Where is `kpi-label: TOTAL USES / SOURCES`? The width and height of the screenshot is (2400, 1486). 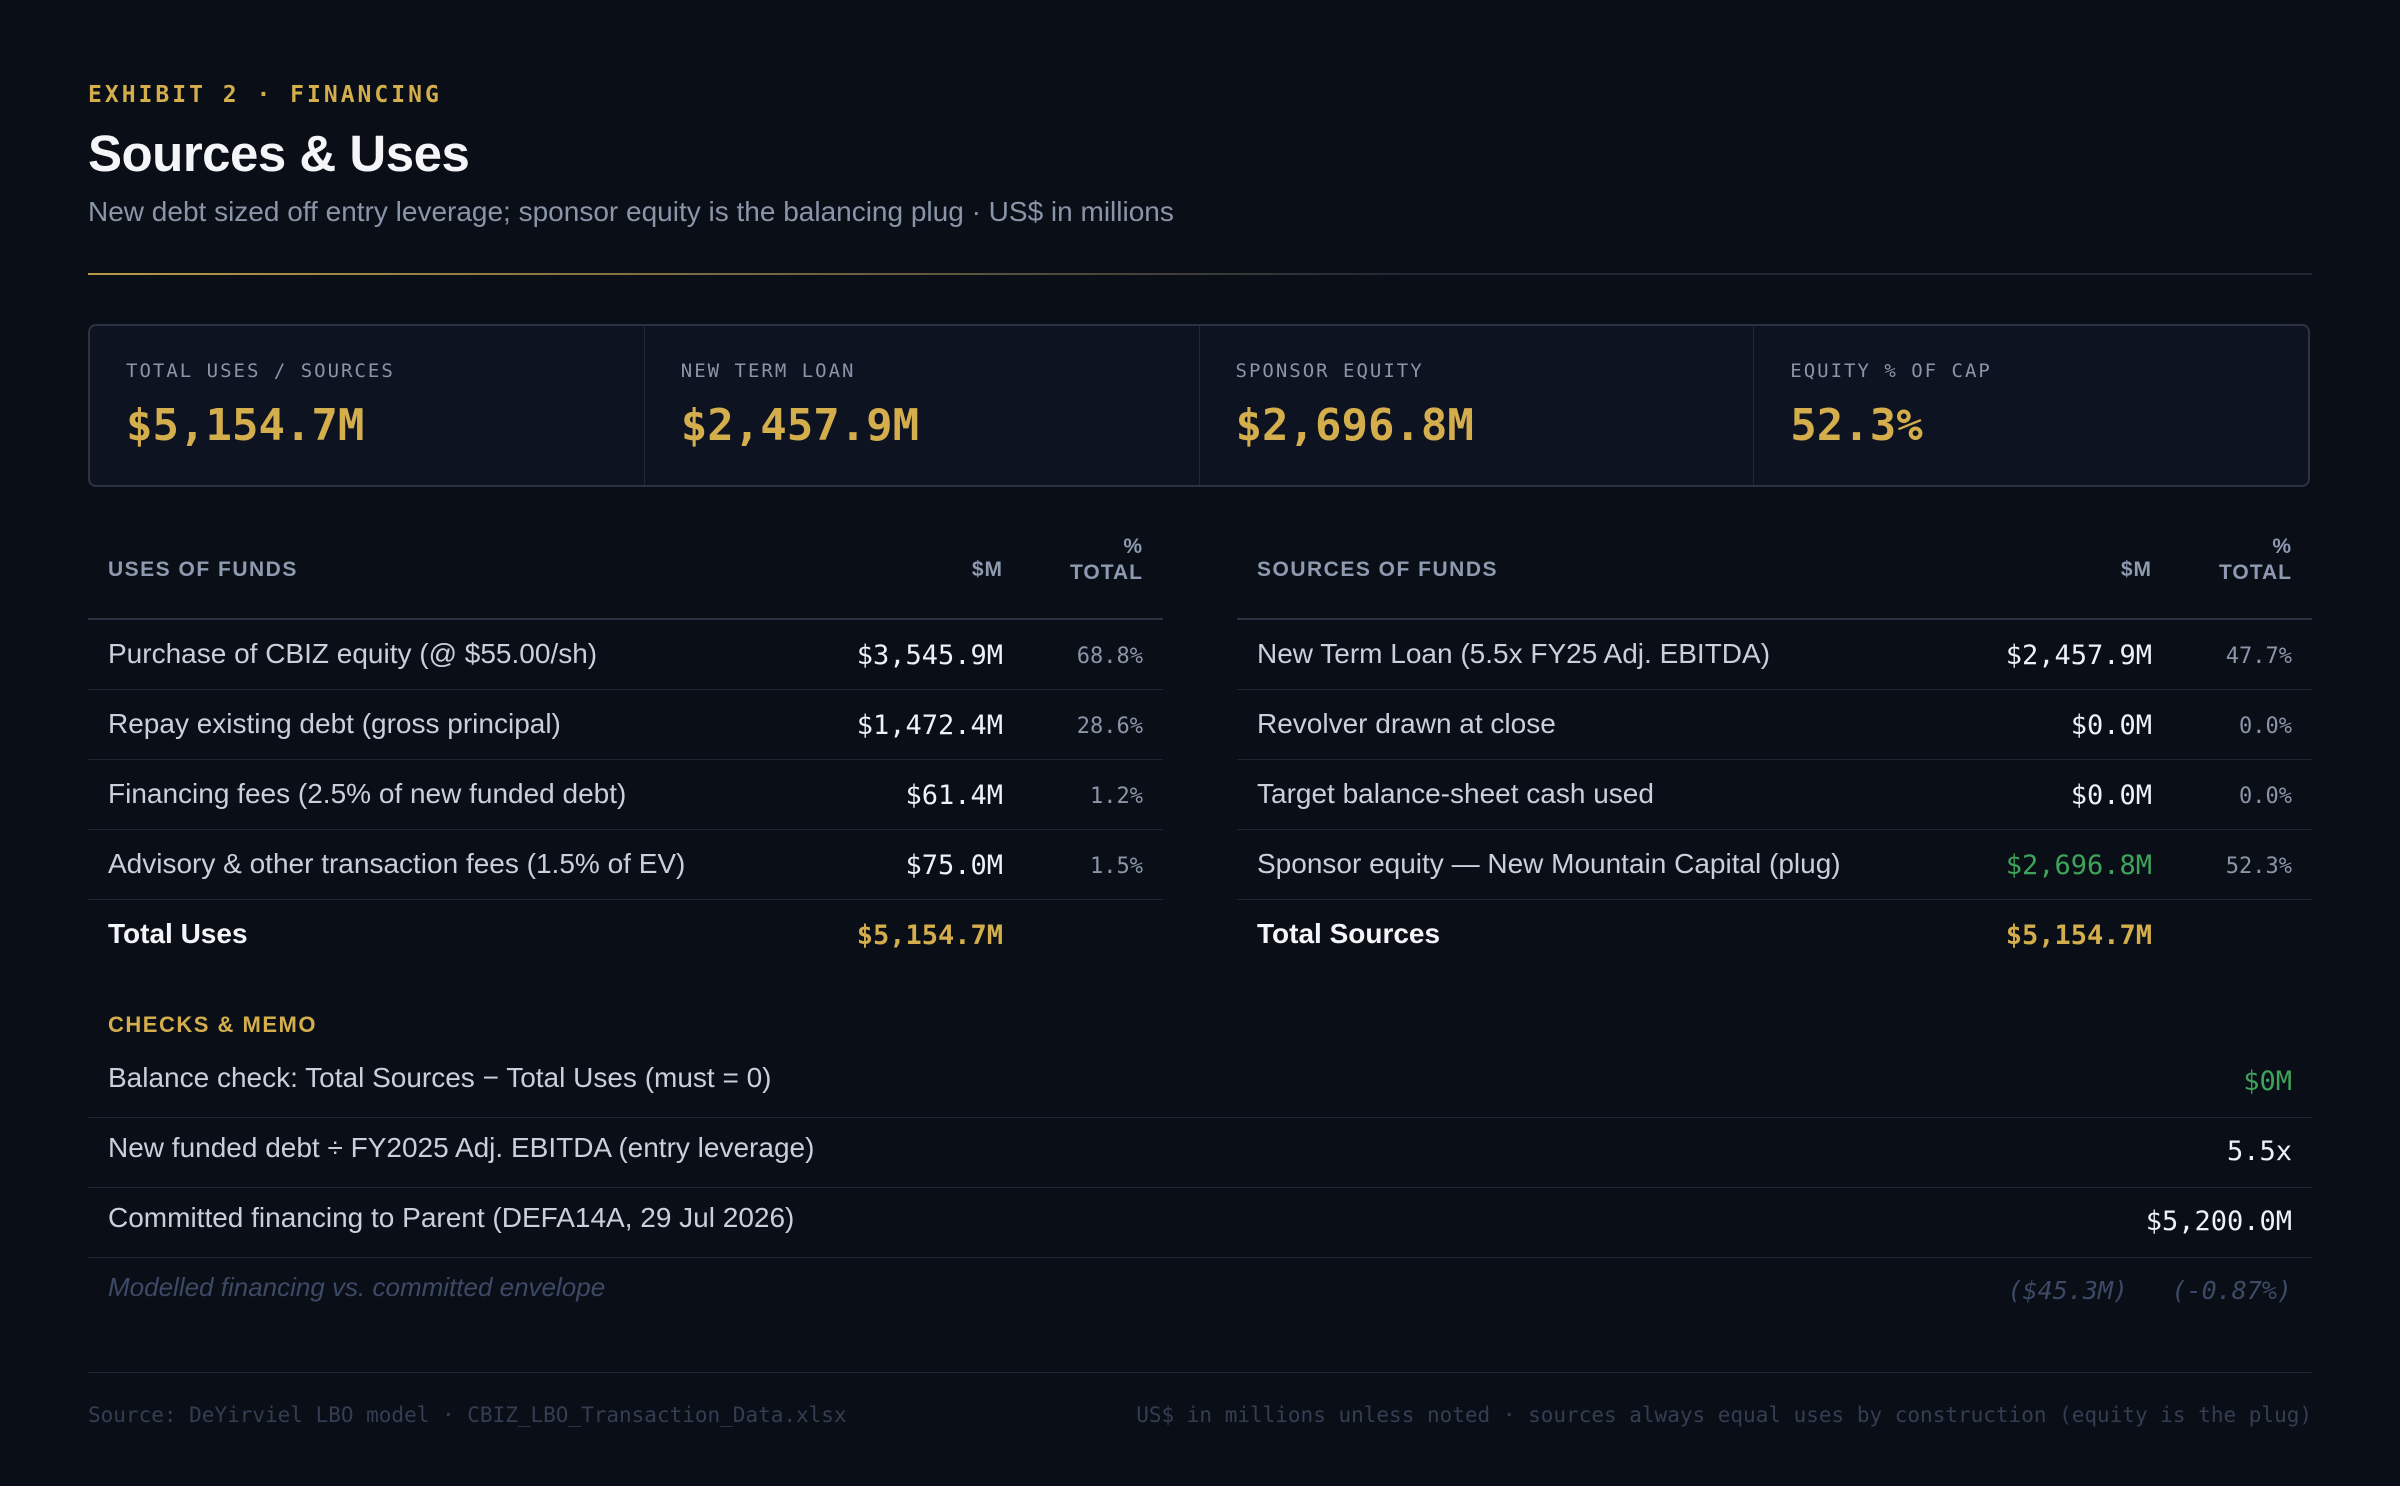 kpi-label: TOTAL USES / SOURCES is located at coordinates (260, 371).